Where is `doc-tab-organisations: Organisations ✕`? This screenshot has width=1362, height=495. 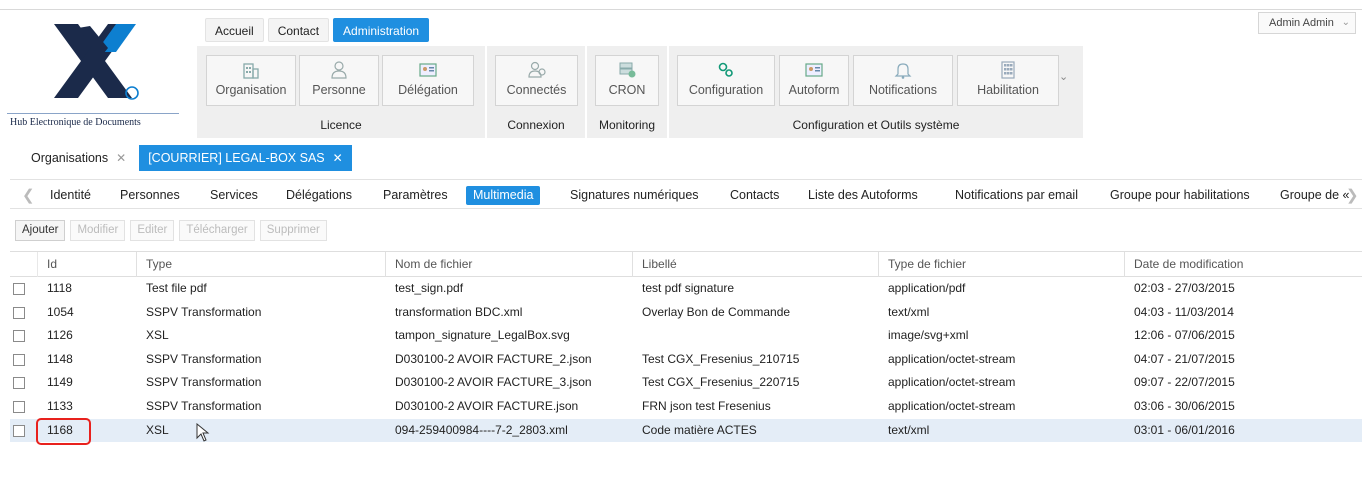
doc-tab-organisations: Organisations ✕ is located at coordinates (78, 158).